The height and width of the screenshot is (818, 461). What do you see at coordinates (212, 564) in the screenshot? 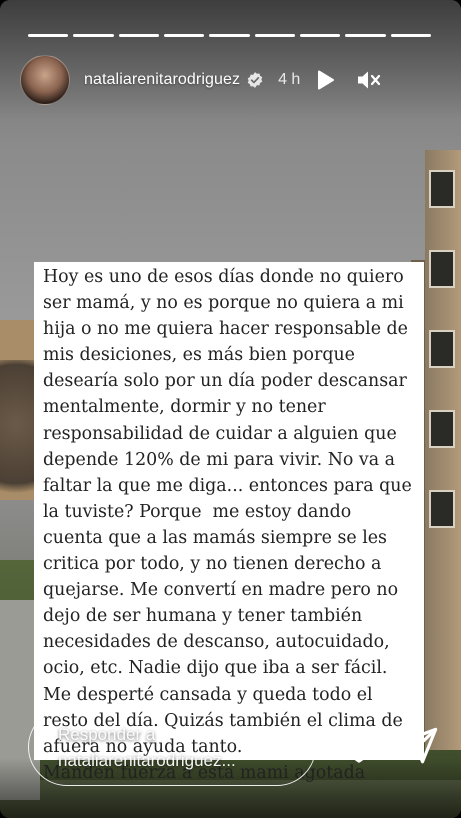
I see `story-text-line: critica por todo, y no tienen derecho a` at bounding box center [212, 564].